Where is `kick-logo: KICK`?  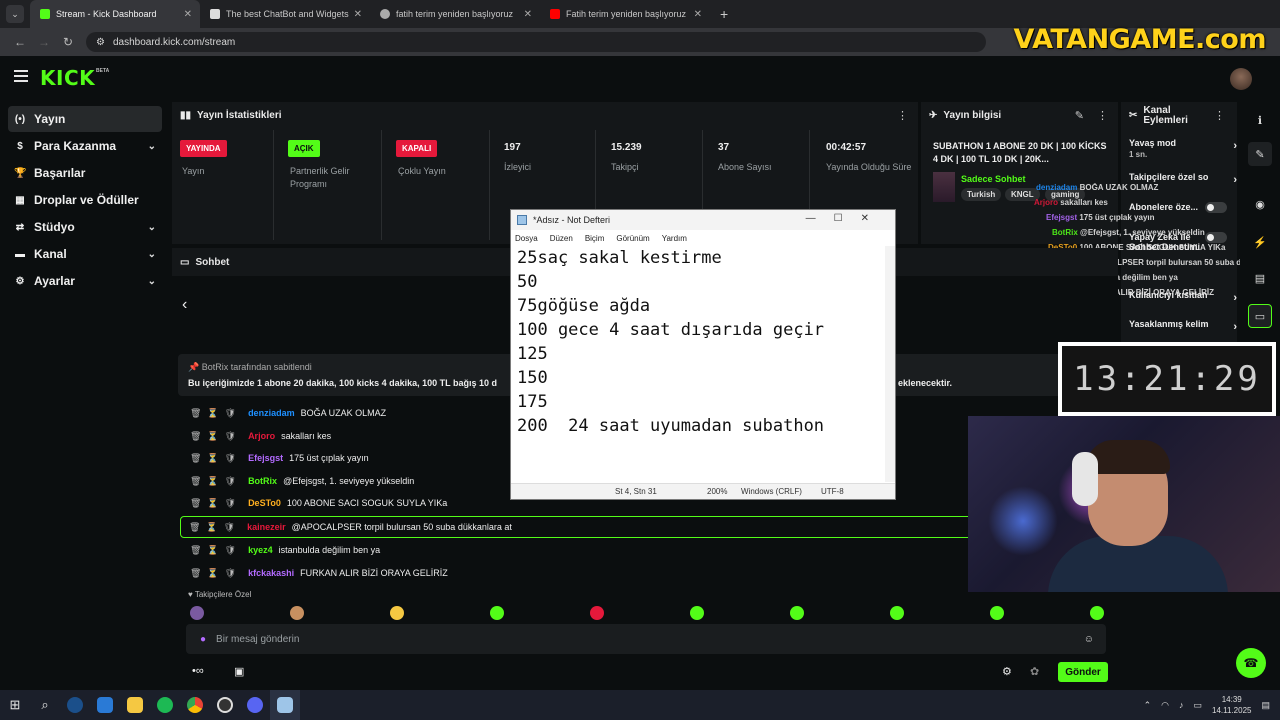
kick-logo: KICK is located at coordinates (67, 78).